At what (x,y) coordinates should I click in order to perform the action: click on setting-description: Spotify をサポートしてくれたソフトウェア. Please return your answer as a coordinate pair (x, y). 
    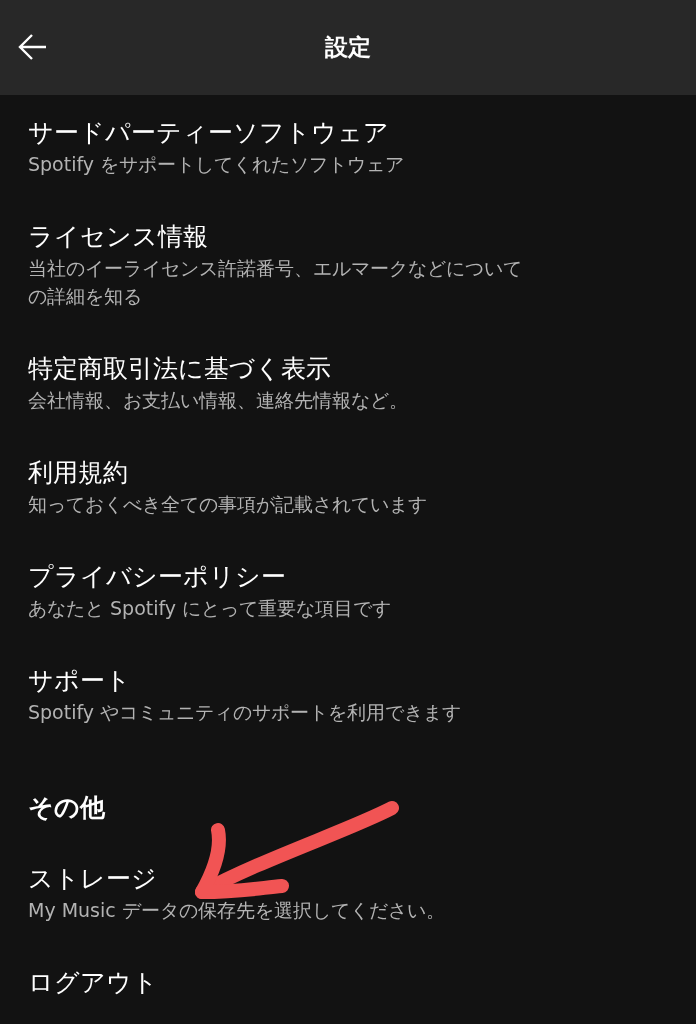
    Looking at the image, I should click on (217, 164).